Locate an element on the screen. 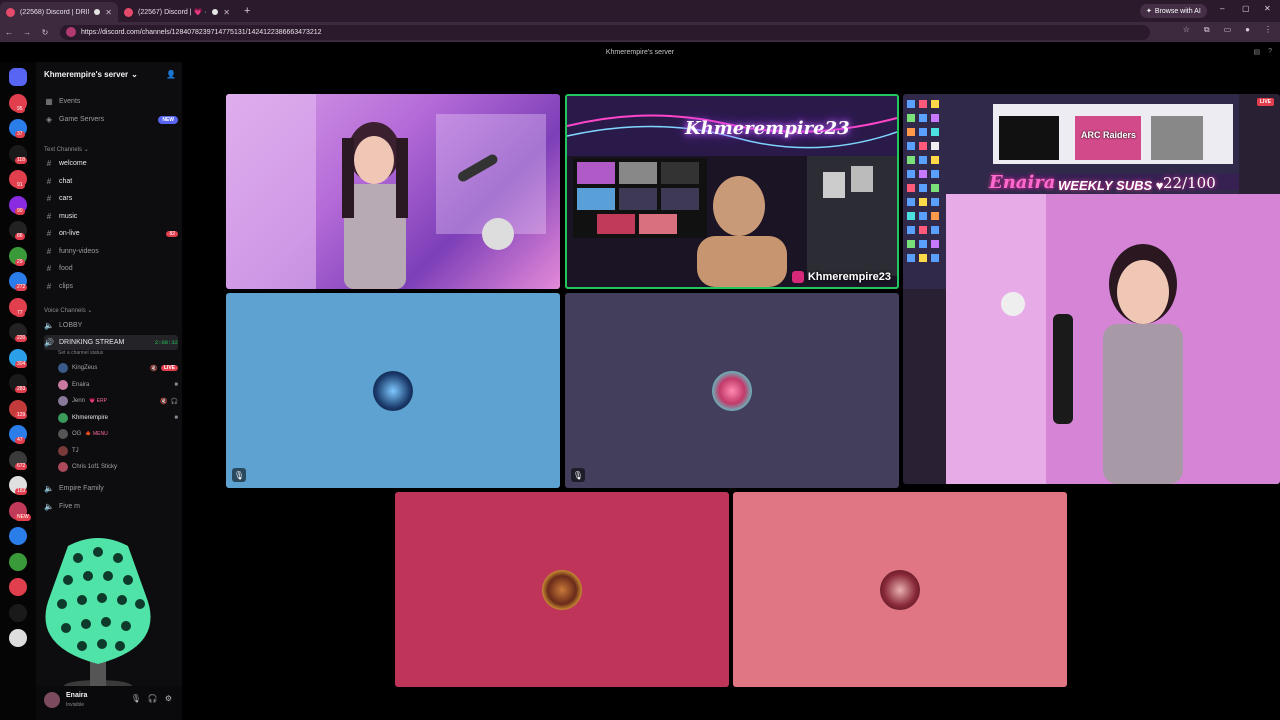  screen-share-icon: ▭ is located at coordinates (1228, 30).